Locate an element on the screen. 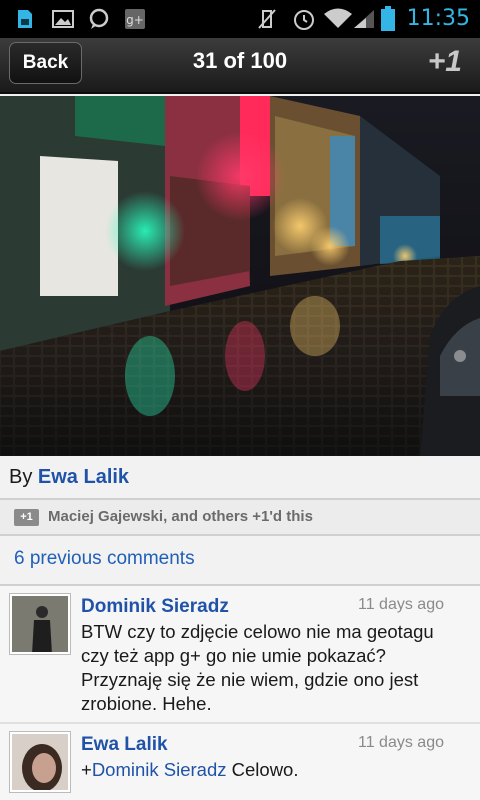 This screenshot has height=800, width=480. comment-body: Celowo. is located at coordinates (262, 769).